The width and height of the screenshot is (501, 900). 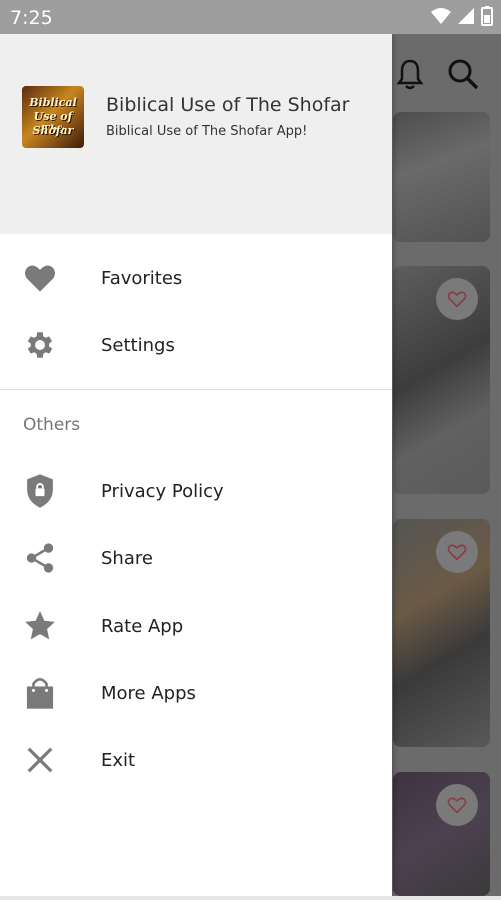 I want to click on menu-item-label: Exit, so click(x=118, y=760).